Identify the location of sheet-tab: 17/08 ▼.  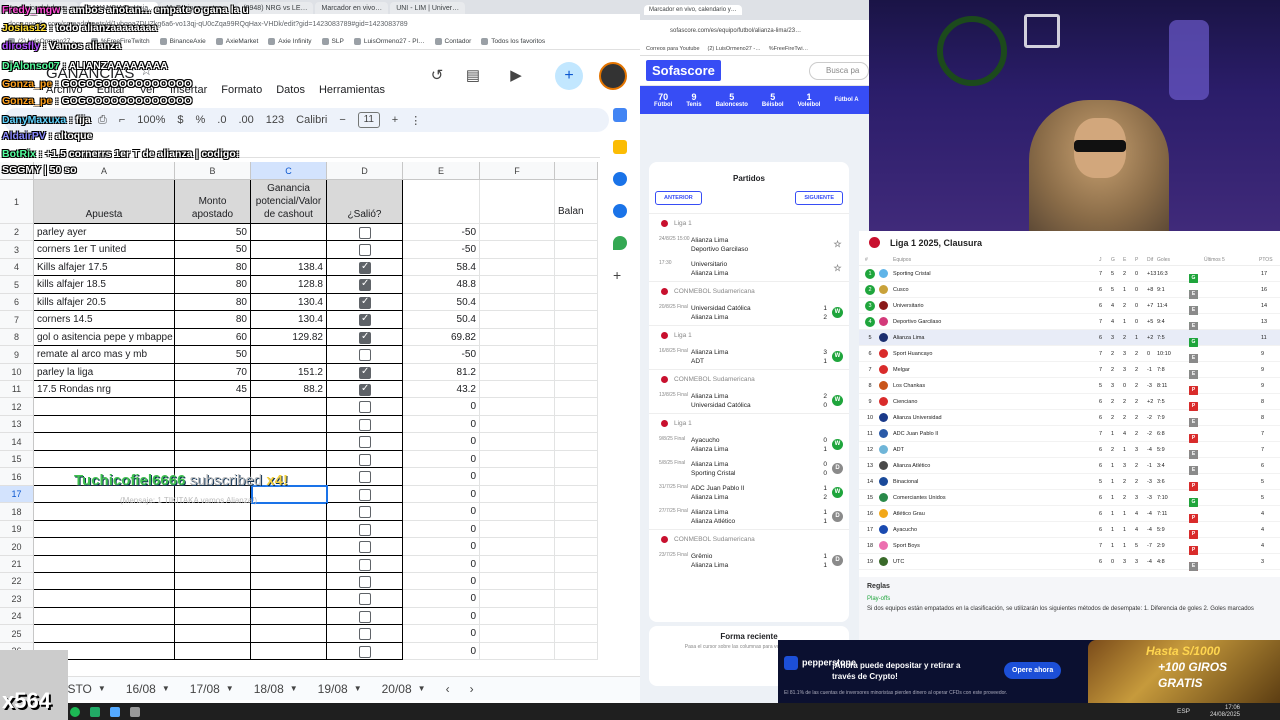
(212, 689).